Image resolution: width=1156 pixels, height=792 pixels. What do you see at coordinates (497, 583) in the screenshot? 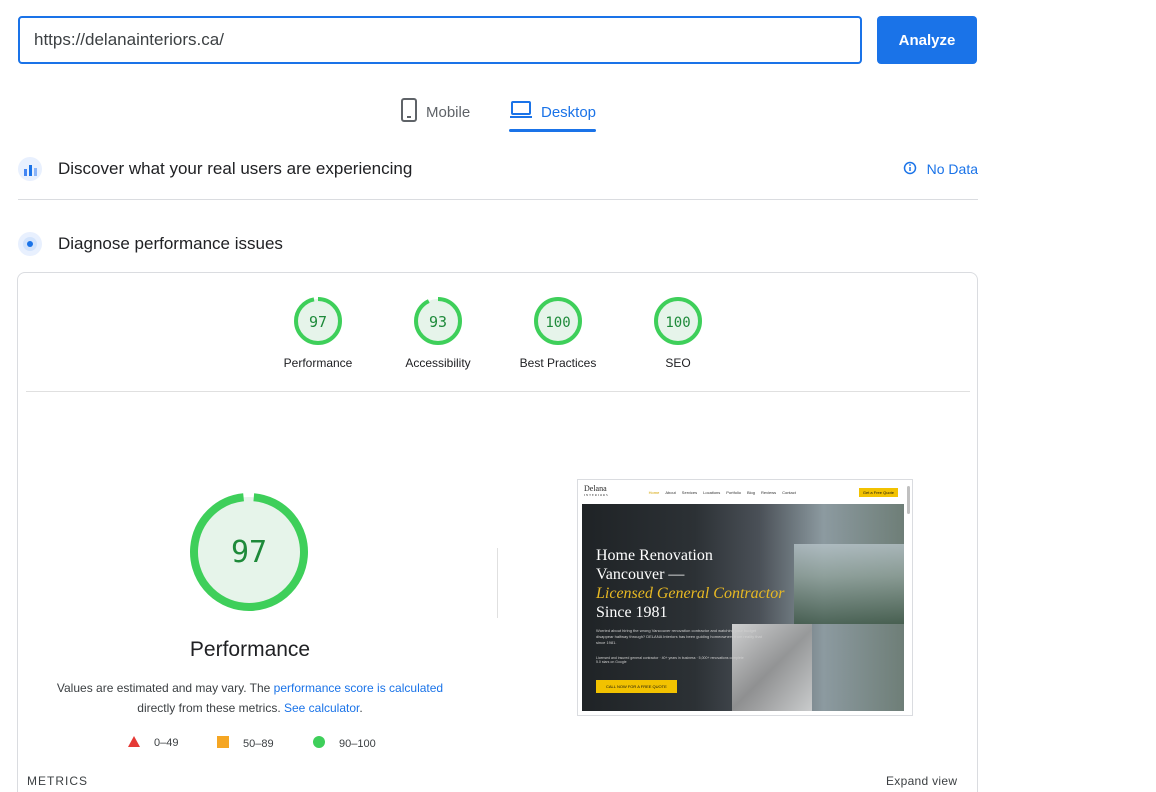
I see `vertical-divider` at bounding box center [497, 583].